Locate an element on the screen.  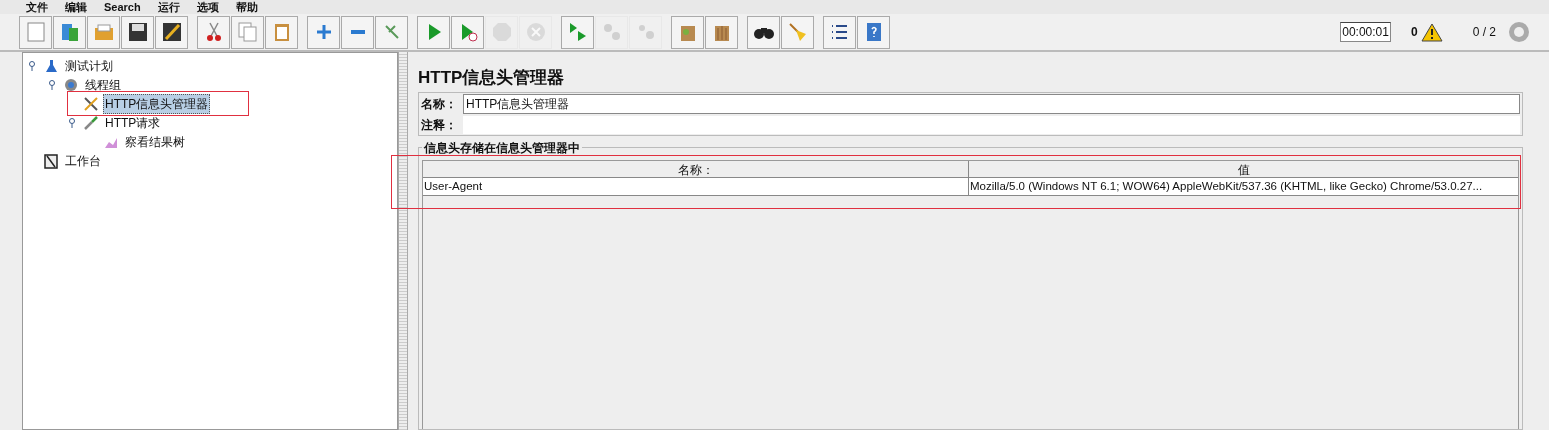
table-cell: User-Agent is located at coordinates (696, 186).